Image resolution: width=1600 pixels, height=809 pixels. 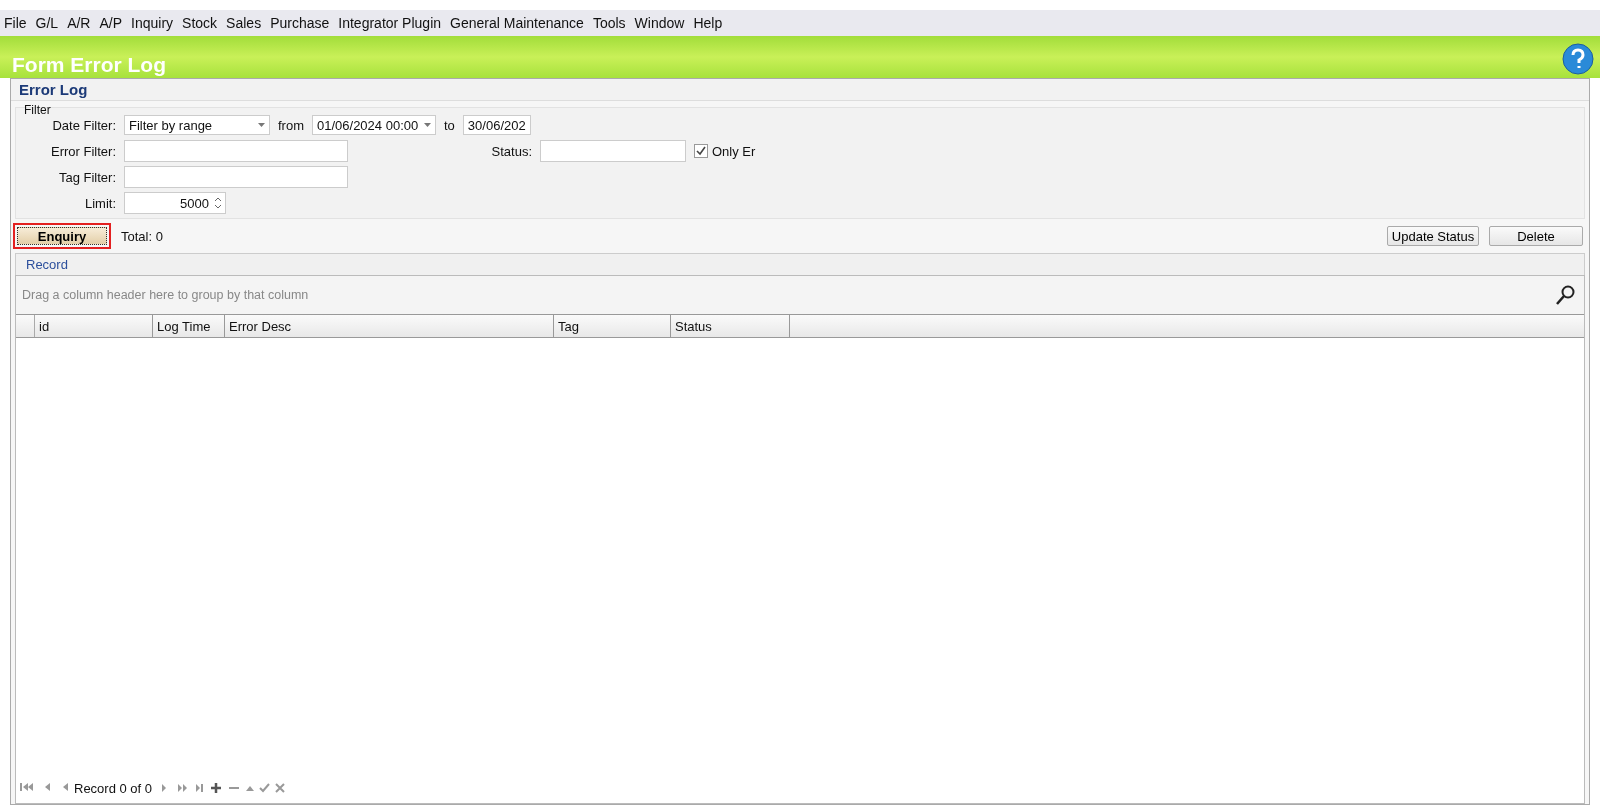 What do you see at coordinates (236, 151) in the screenshot?
I see `error-filter-input` at bounding box center [236, 151].